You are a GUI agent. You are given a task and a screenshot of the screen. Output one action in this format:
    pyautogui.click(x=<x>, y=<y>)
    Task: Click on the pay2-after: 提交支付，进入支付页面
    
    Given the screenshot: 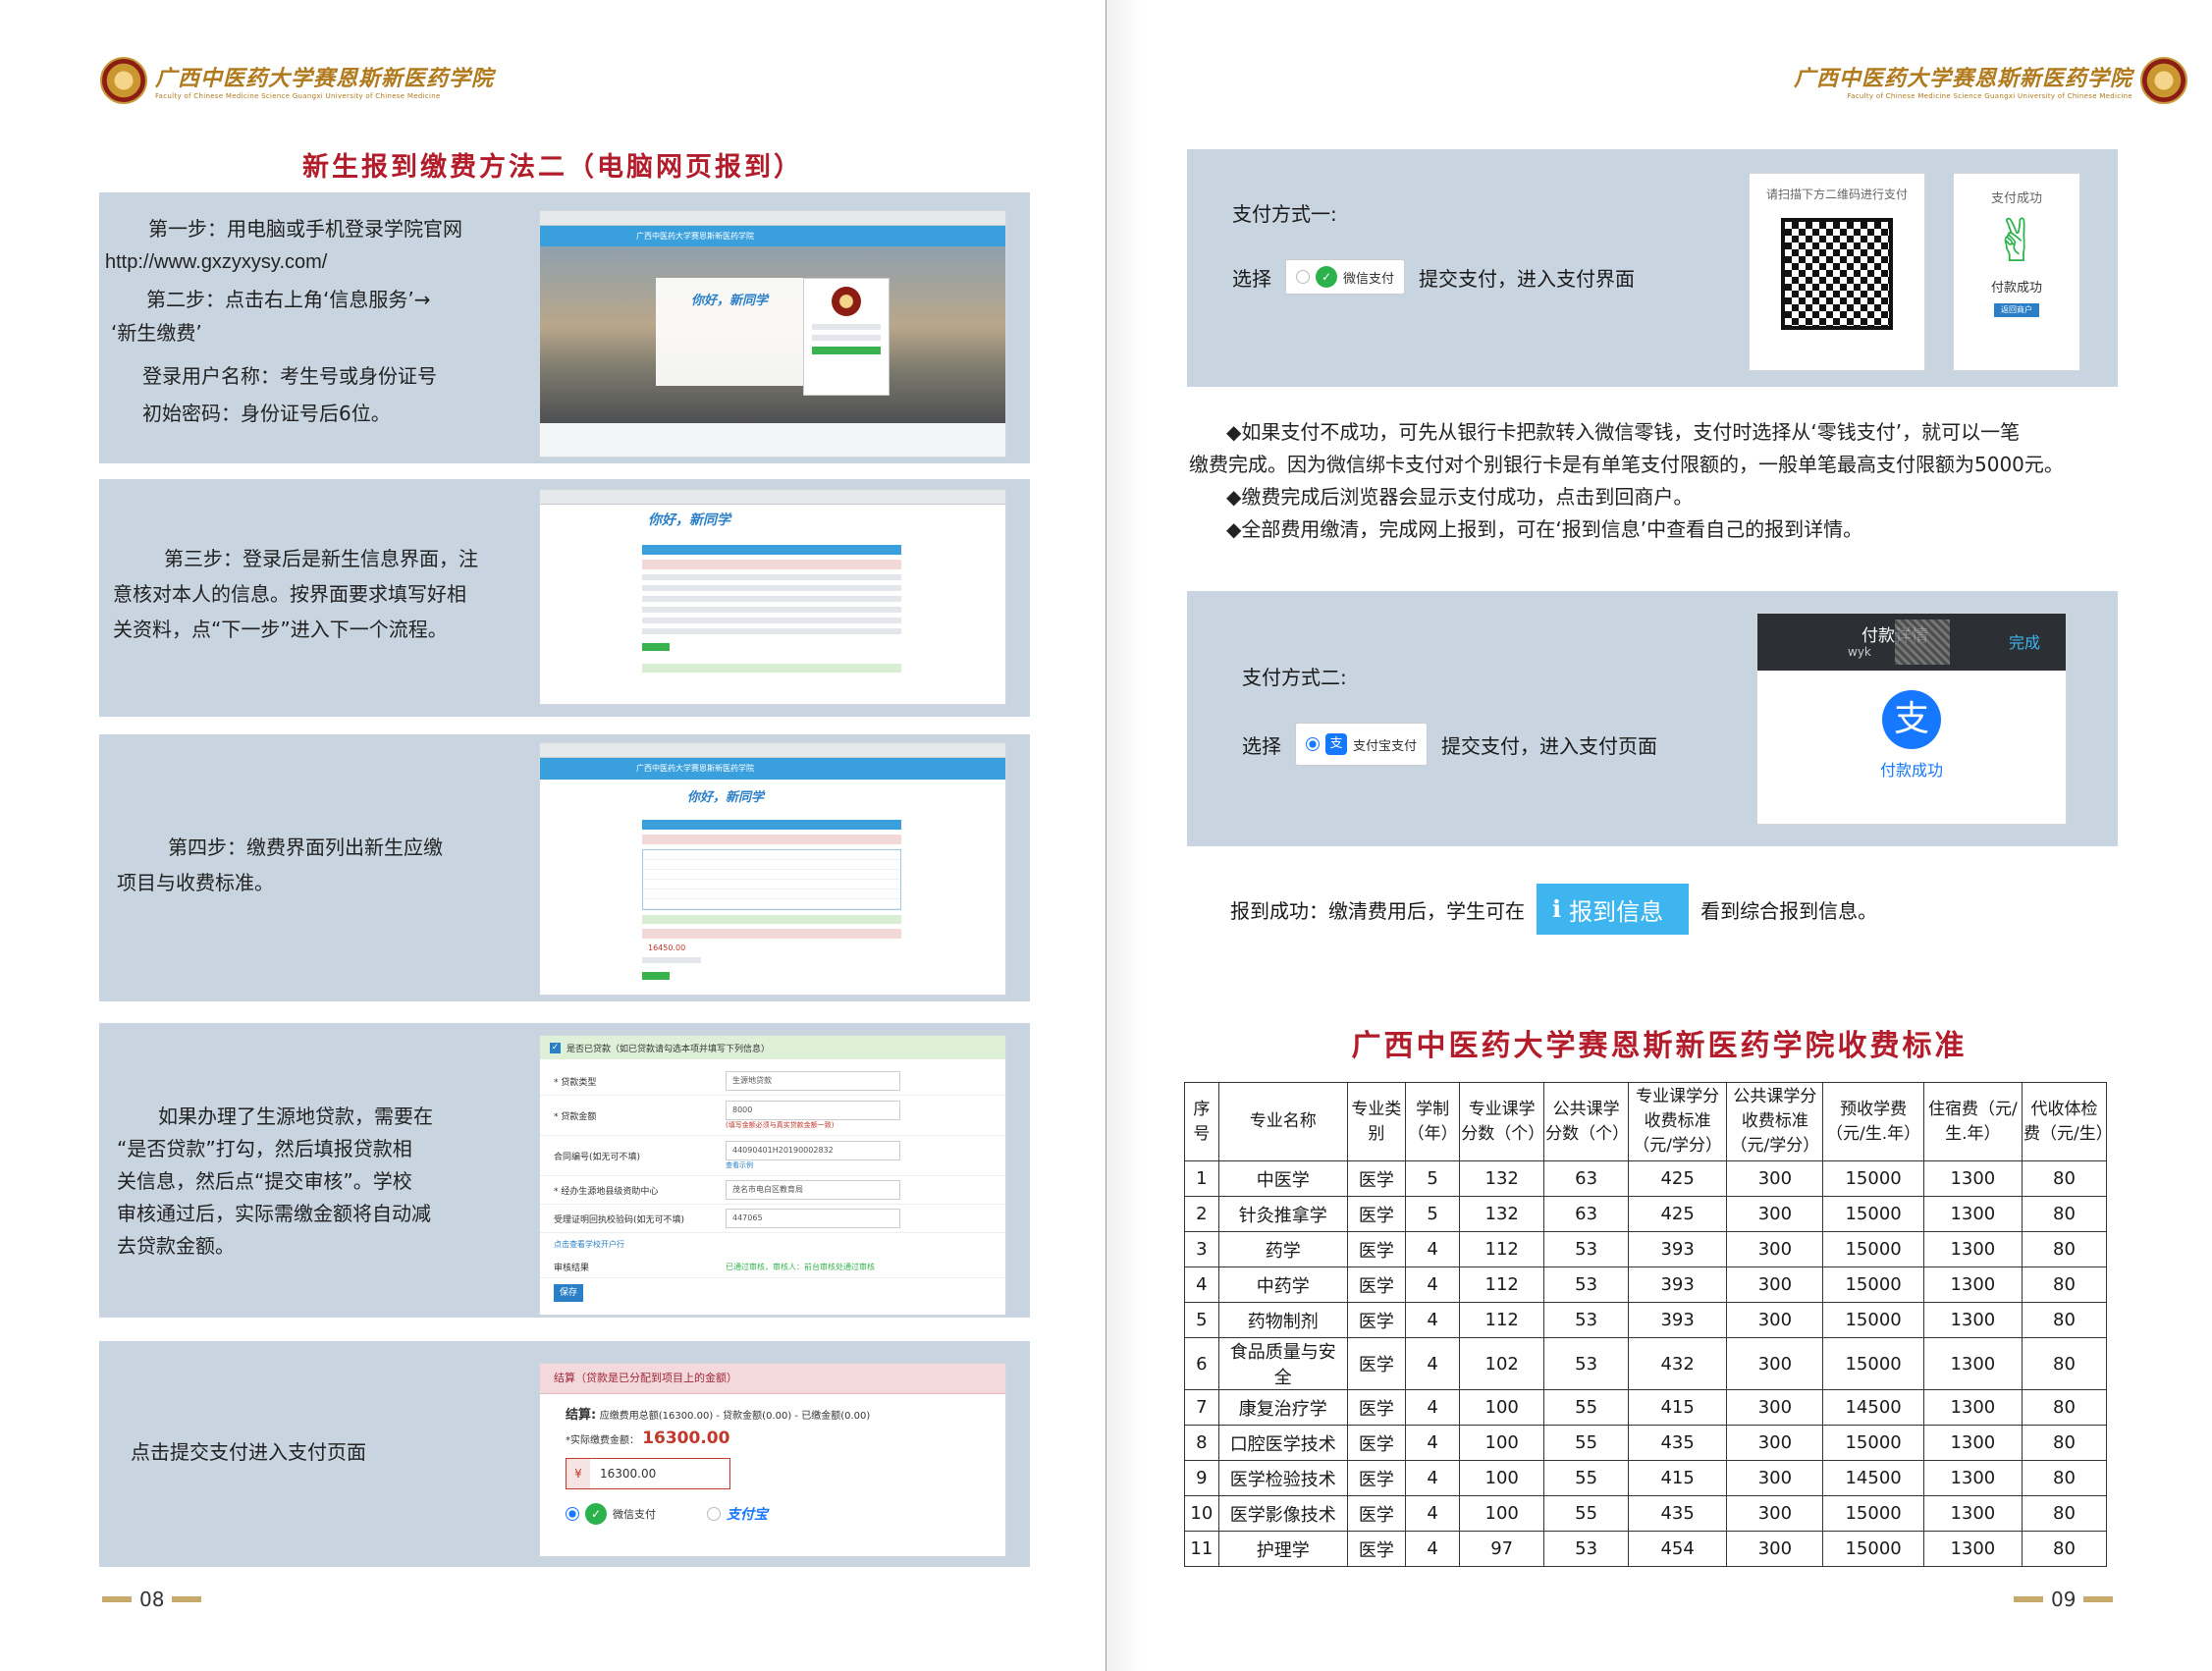 What is the action you would take?
    pyautogui.click(x=1549, y=745)
    